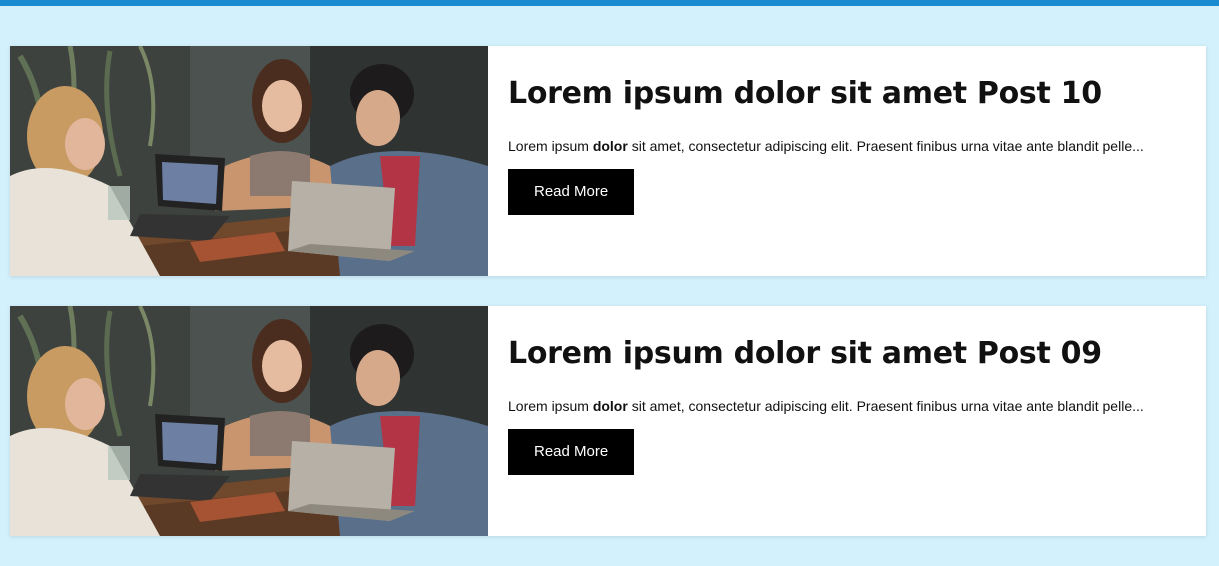 This screenshot has width=1219, height=566. What do you see at coordinates (847, 354) in the screenshot?
I see `post-title: Lorem ipsum dolor sit amet Post 09` at bounding box center [847, 354].